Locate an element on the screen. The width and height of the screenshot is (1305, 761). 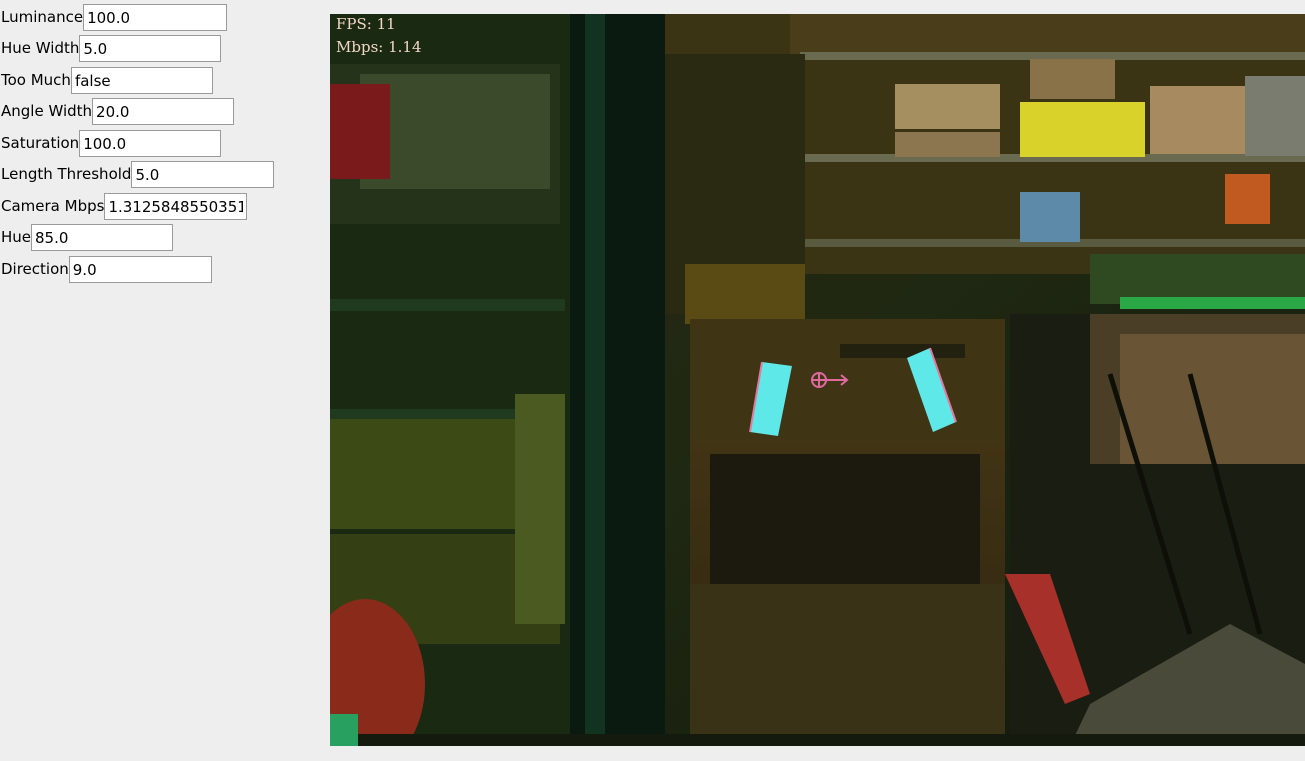
hue-input is located at coordinates (102, 237).